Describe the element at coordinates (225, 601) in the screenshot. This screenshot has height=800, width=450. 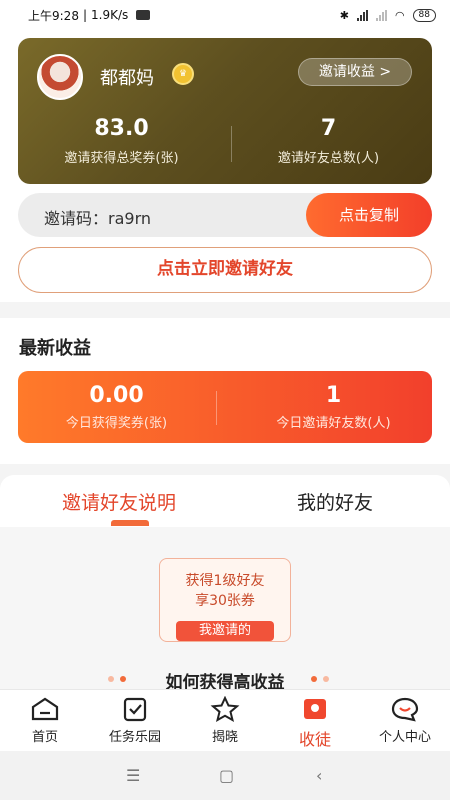
I see `promo-line2: 享30张券` at that location.